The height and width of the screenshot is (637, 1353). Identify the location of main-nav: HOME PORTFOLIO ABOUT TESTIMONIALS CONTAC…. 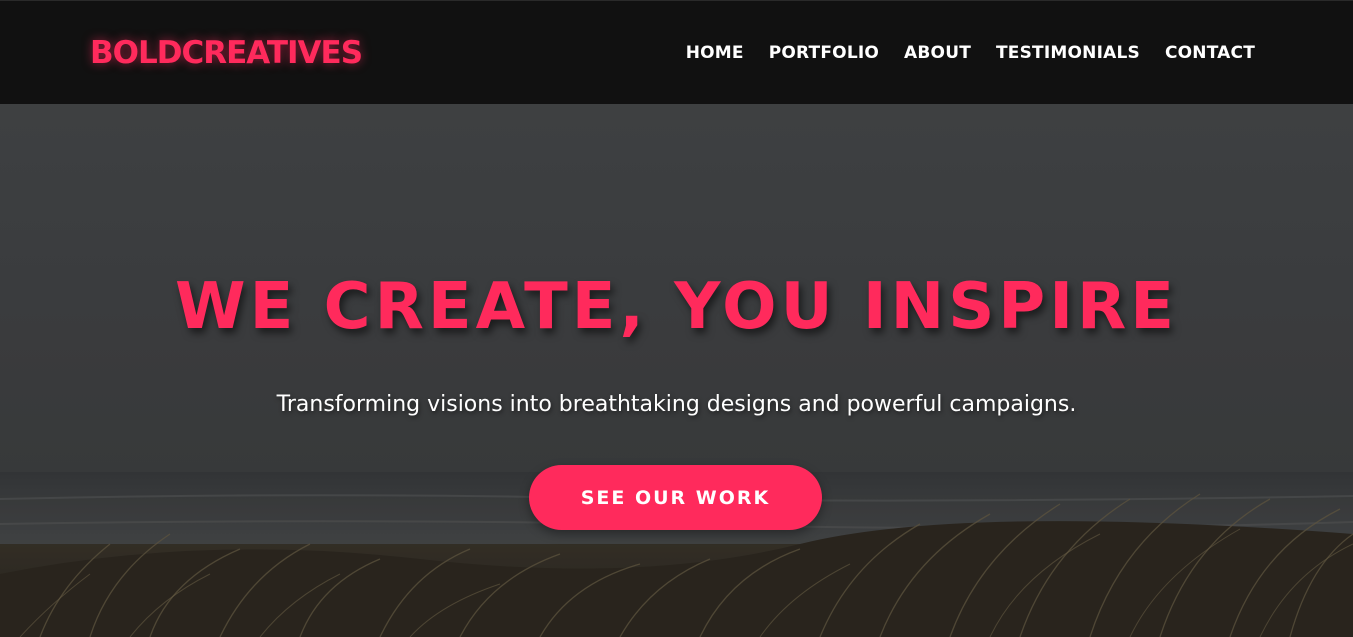
(958, 53).